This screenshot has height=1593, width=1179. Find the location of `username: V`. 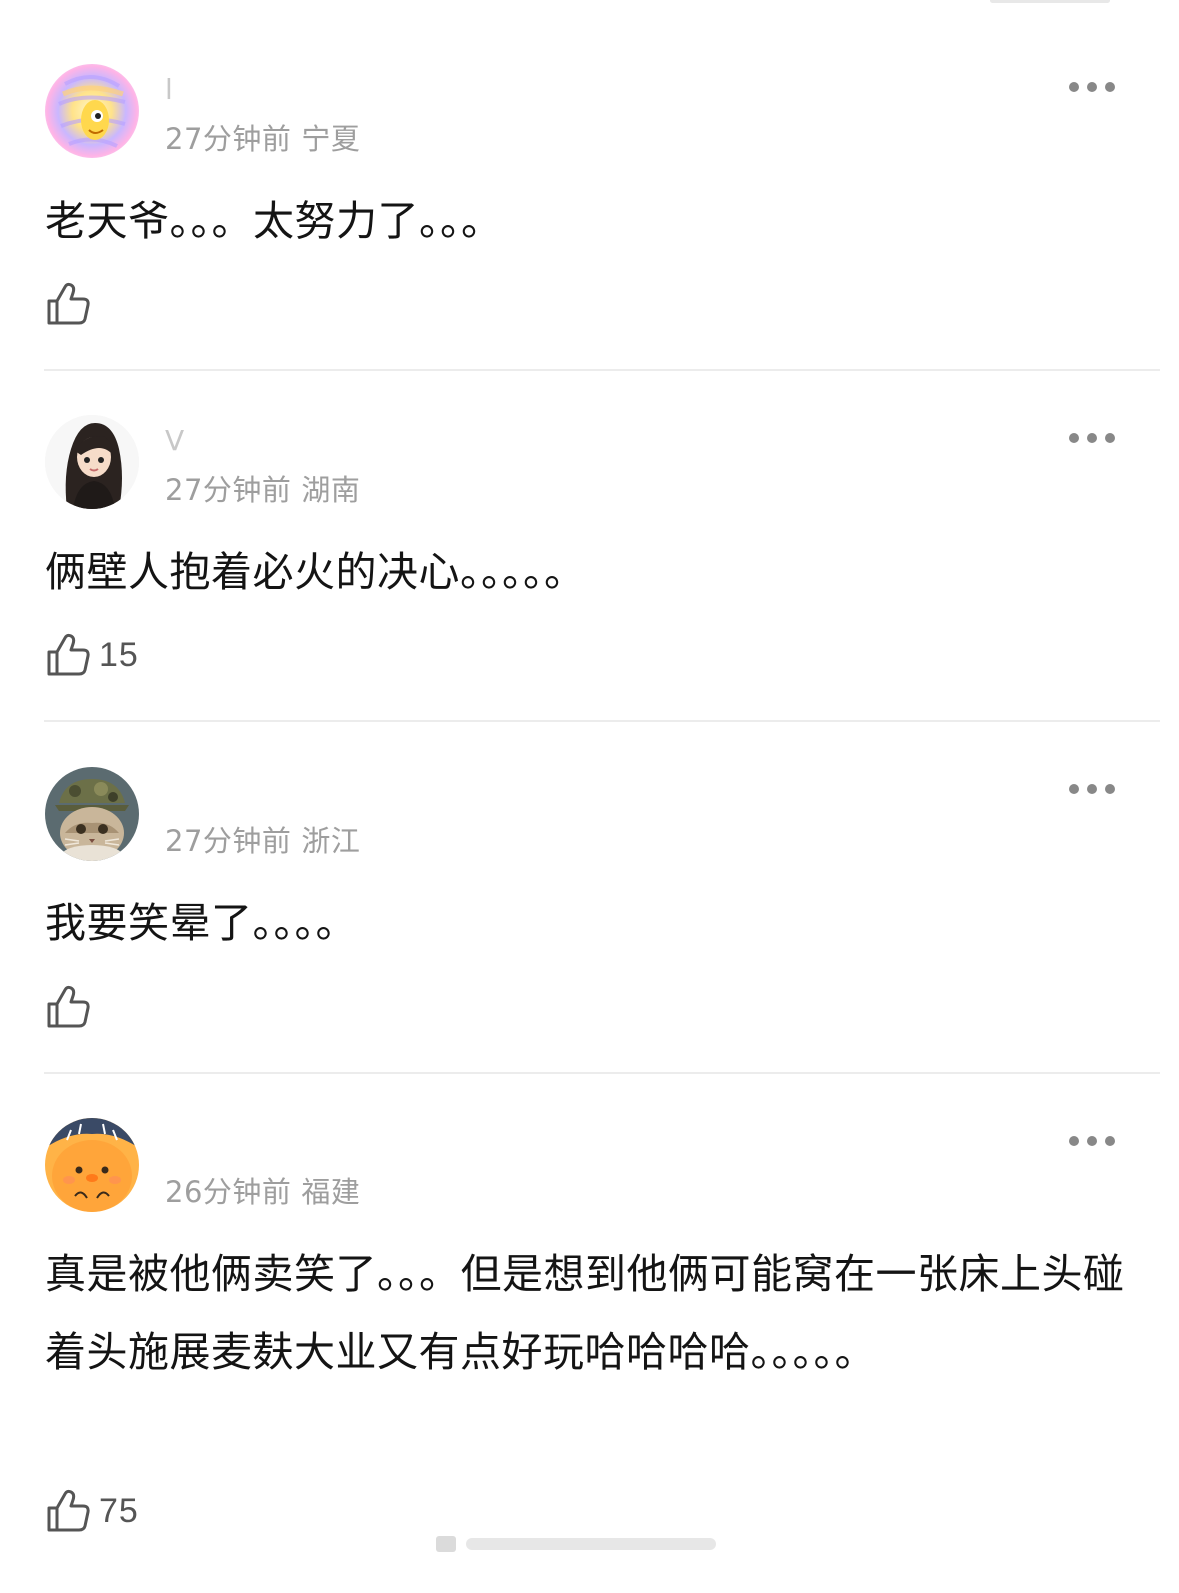

username: V is located at coordinates (174, 441).